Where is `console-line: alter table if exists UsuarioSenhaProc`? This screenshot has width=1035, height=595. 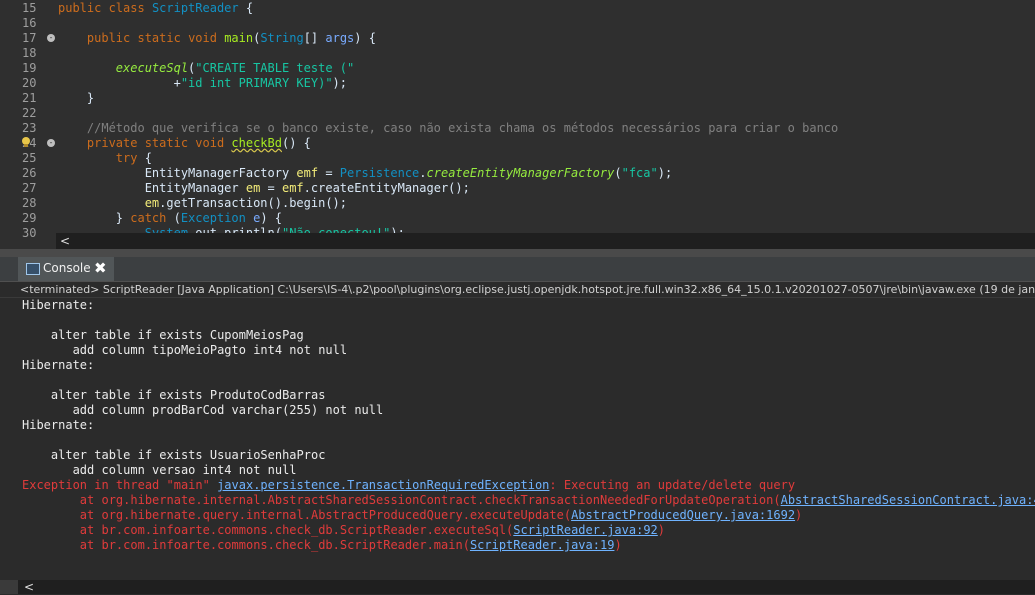 console-line: alter table if exists UsuarioSenhaProc is located at coordinates (177, 455).